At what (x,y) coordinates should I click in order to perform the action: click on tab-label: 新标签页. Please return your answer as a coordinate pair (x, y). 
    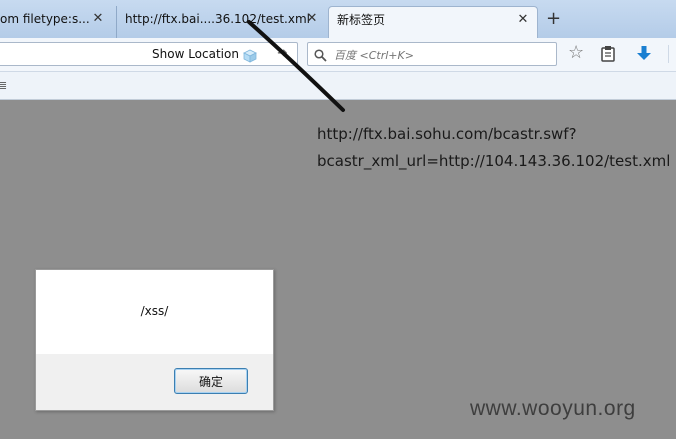
    Looking at the image, I should click on (361, 20).